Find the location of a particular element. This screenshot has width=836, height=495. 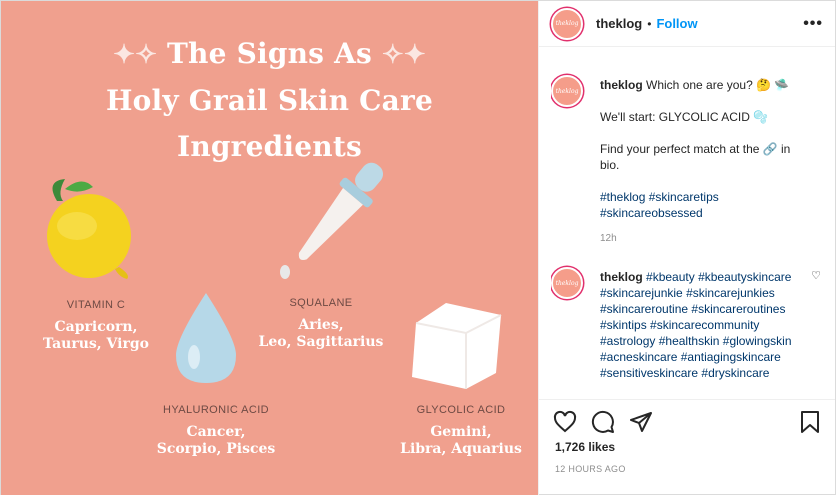

action-icons is located at coordinates (687, 417).